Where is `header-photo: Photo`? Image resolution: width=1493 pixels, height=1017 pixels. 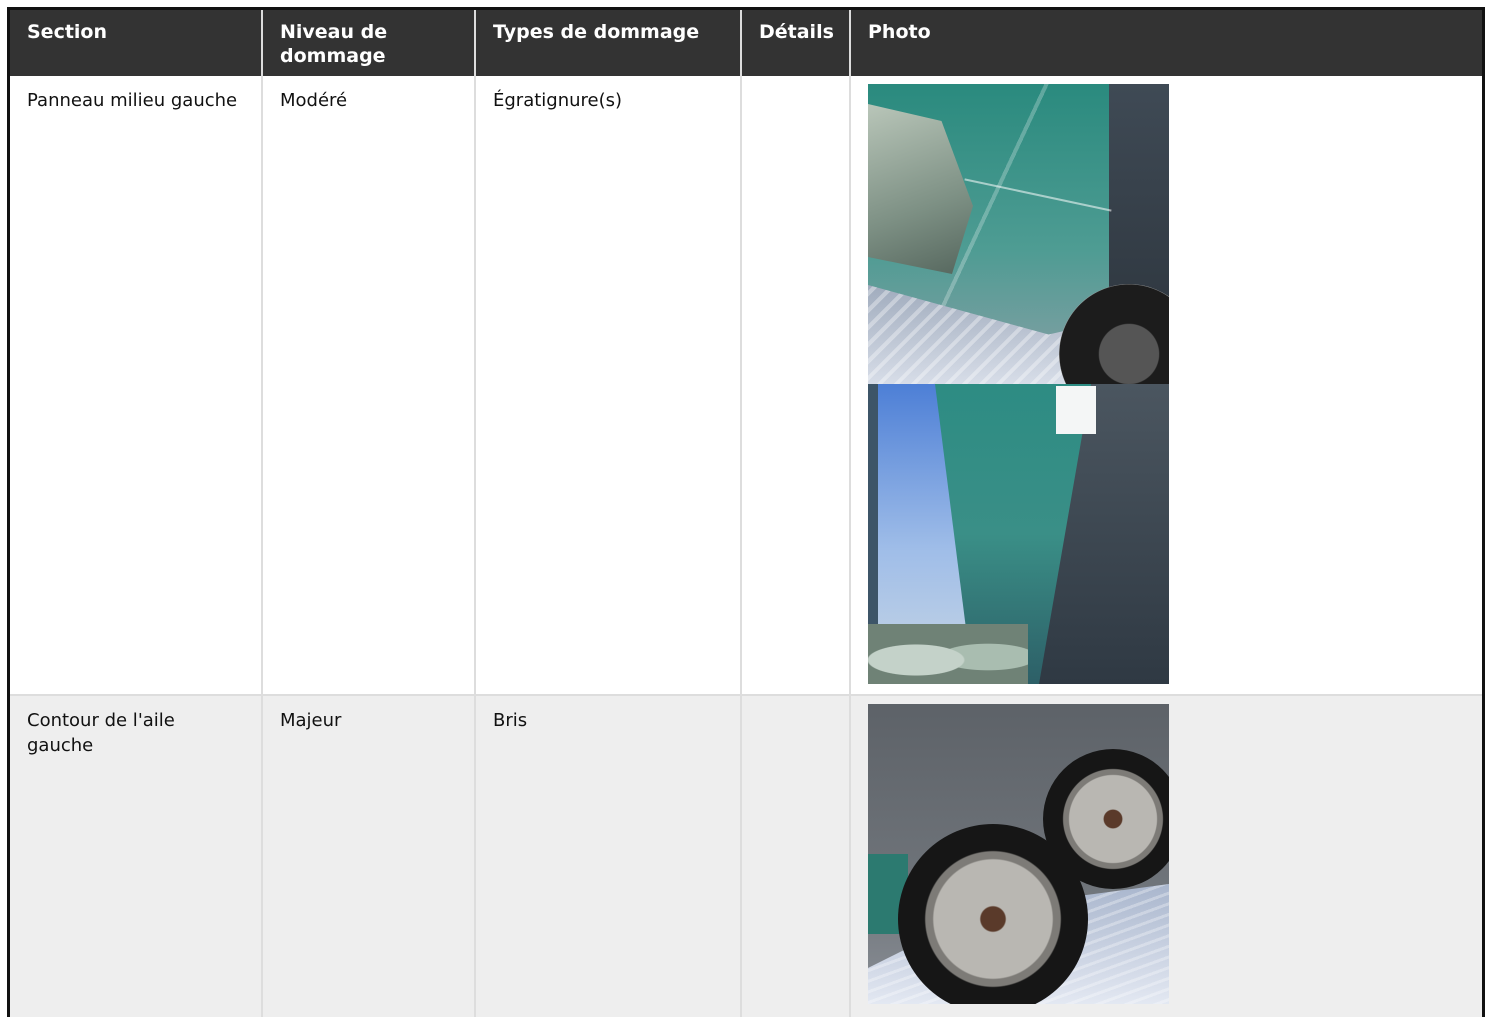 header-photo: Photo is located at coordinates (1166, 43).